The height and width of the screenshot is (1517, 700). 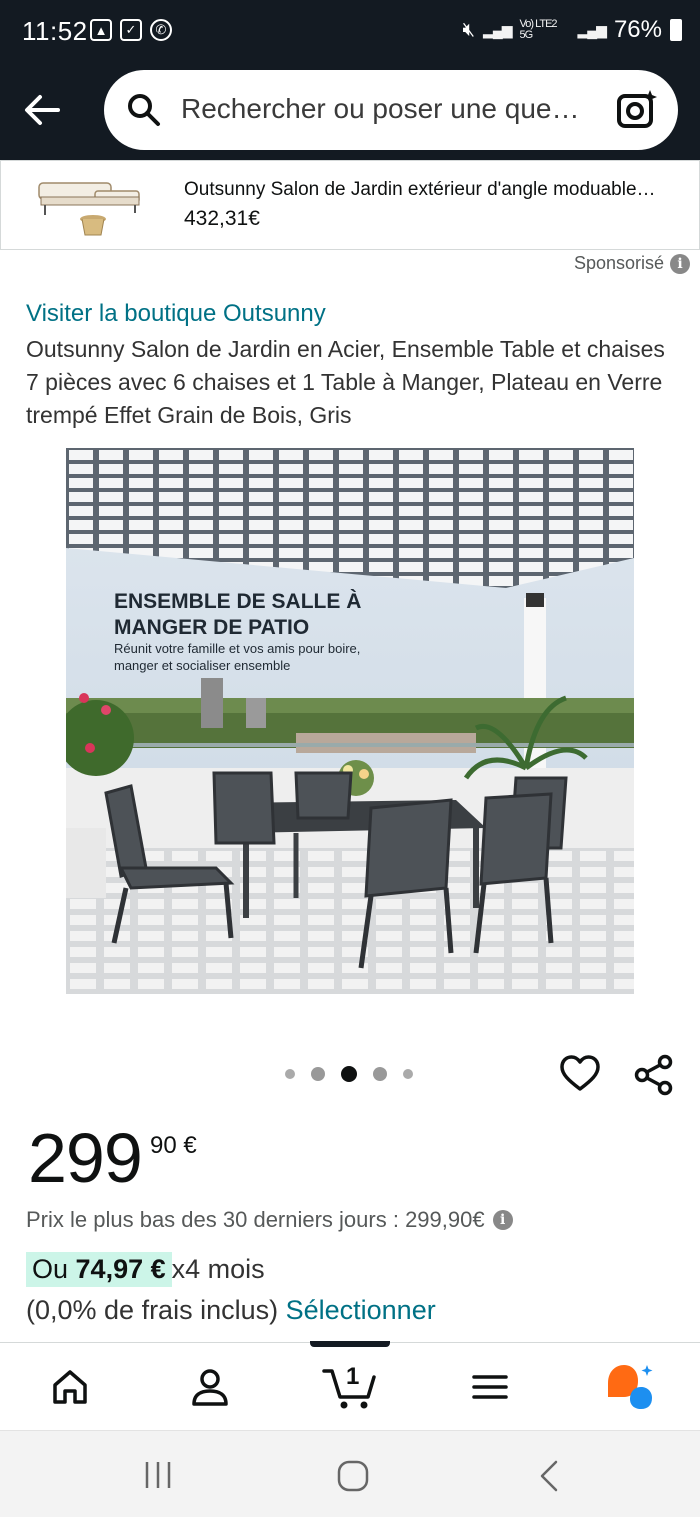 What do you see at coordinates (497, 29) in the screenshot?
I see `signal-icon: ▂▄▆` at bounding box center [497, 29].